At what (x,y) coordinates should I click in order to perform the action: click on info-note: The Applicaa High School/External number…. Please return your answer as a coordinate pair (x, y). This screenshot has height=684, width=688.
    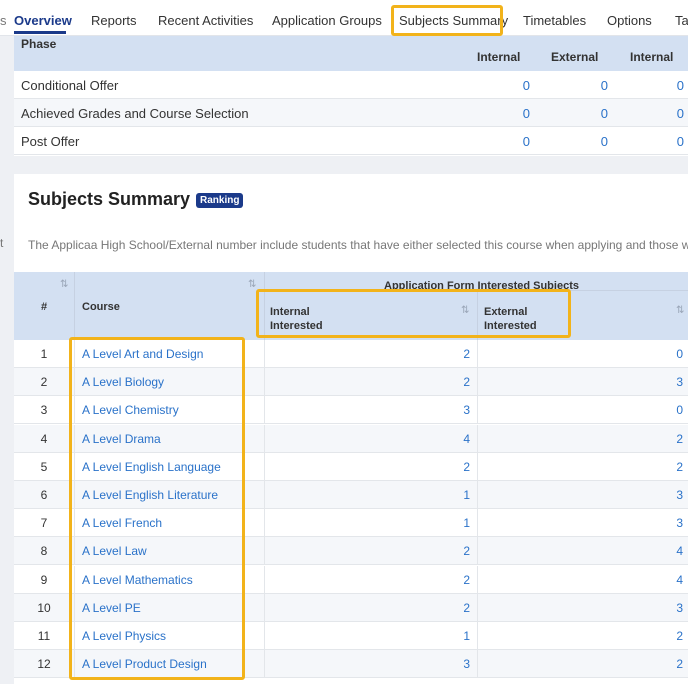
    Looking at the image, I should click on (358, 245).